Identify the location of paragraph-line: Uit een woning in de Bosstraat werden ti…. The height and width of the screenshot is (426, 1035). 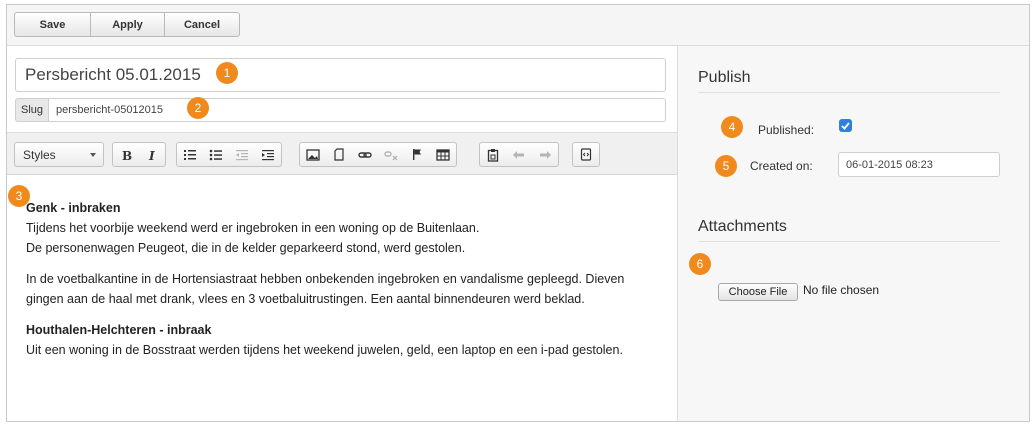
(324, 350).